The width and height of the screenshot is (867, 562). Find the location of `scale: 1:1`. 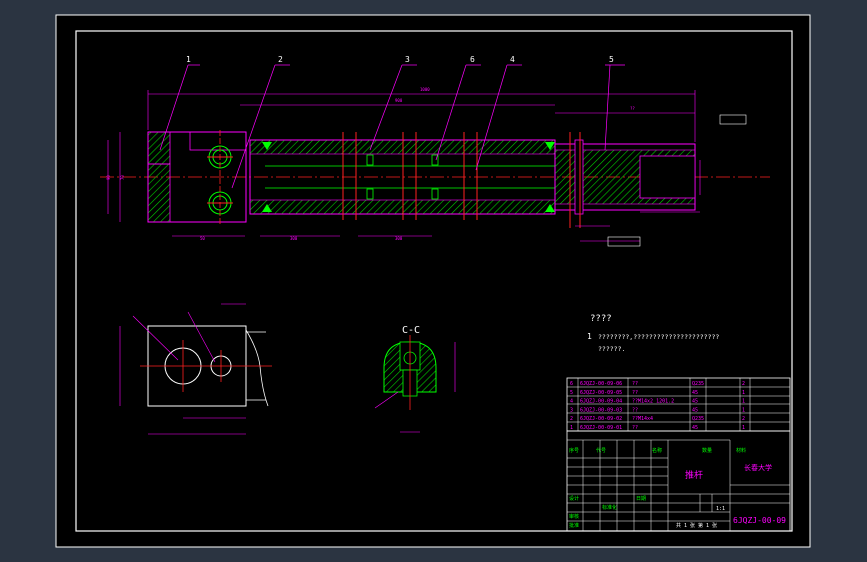

scale: 1:1 is located at coordinates (720, 509).